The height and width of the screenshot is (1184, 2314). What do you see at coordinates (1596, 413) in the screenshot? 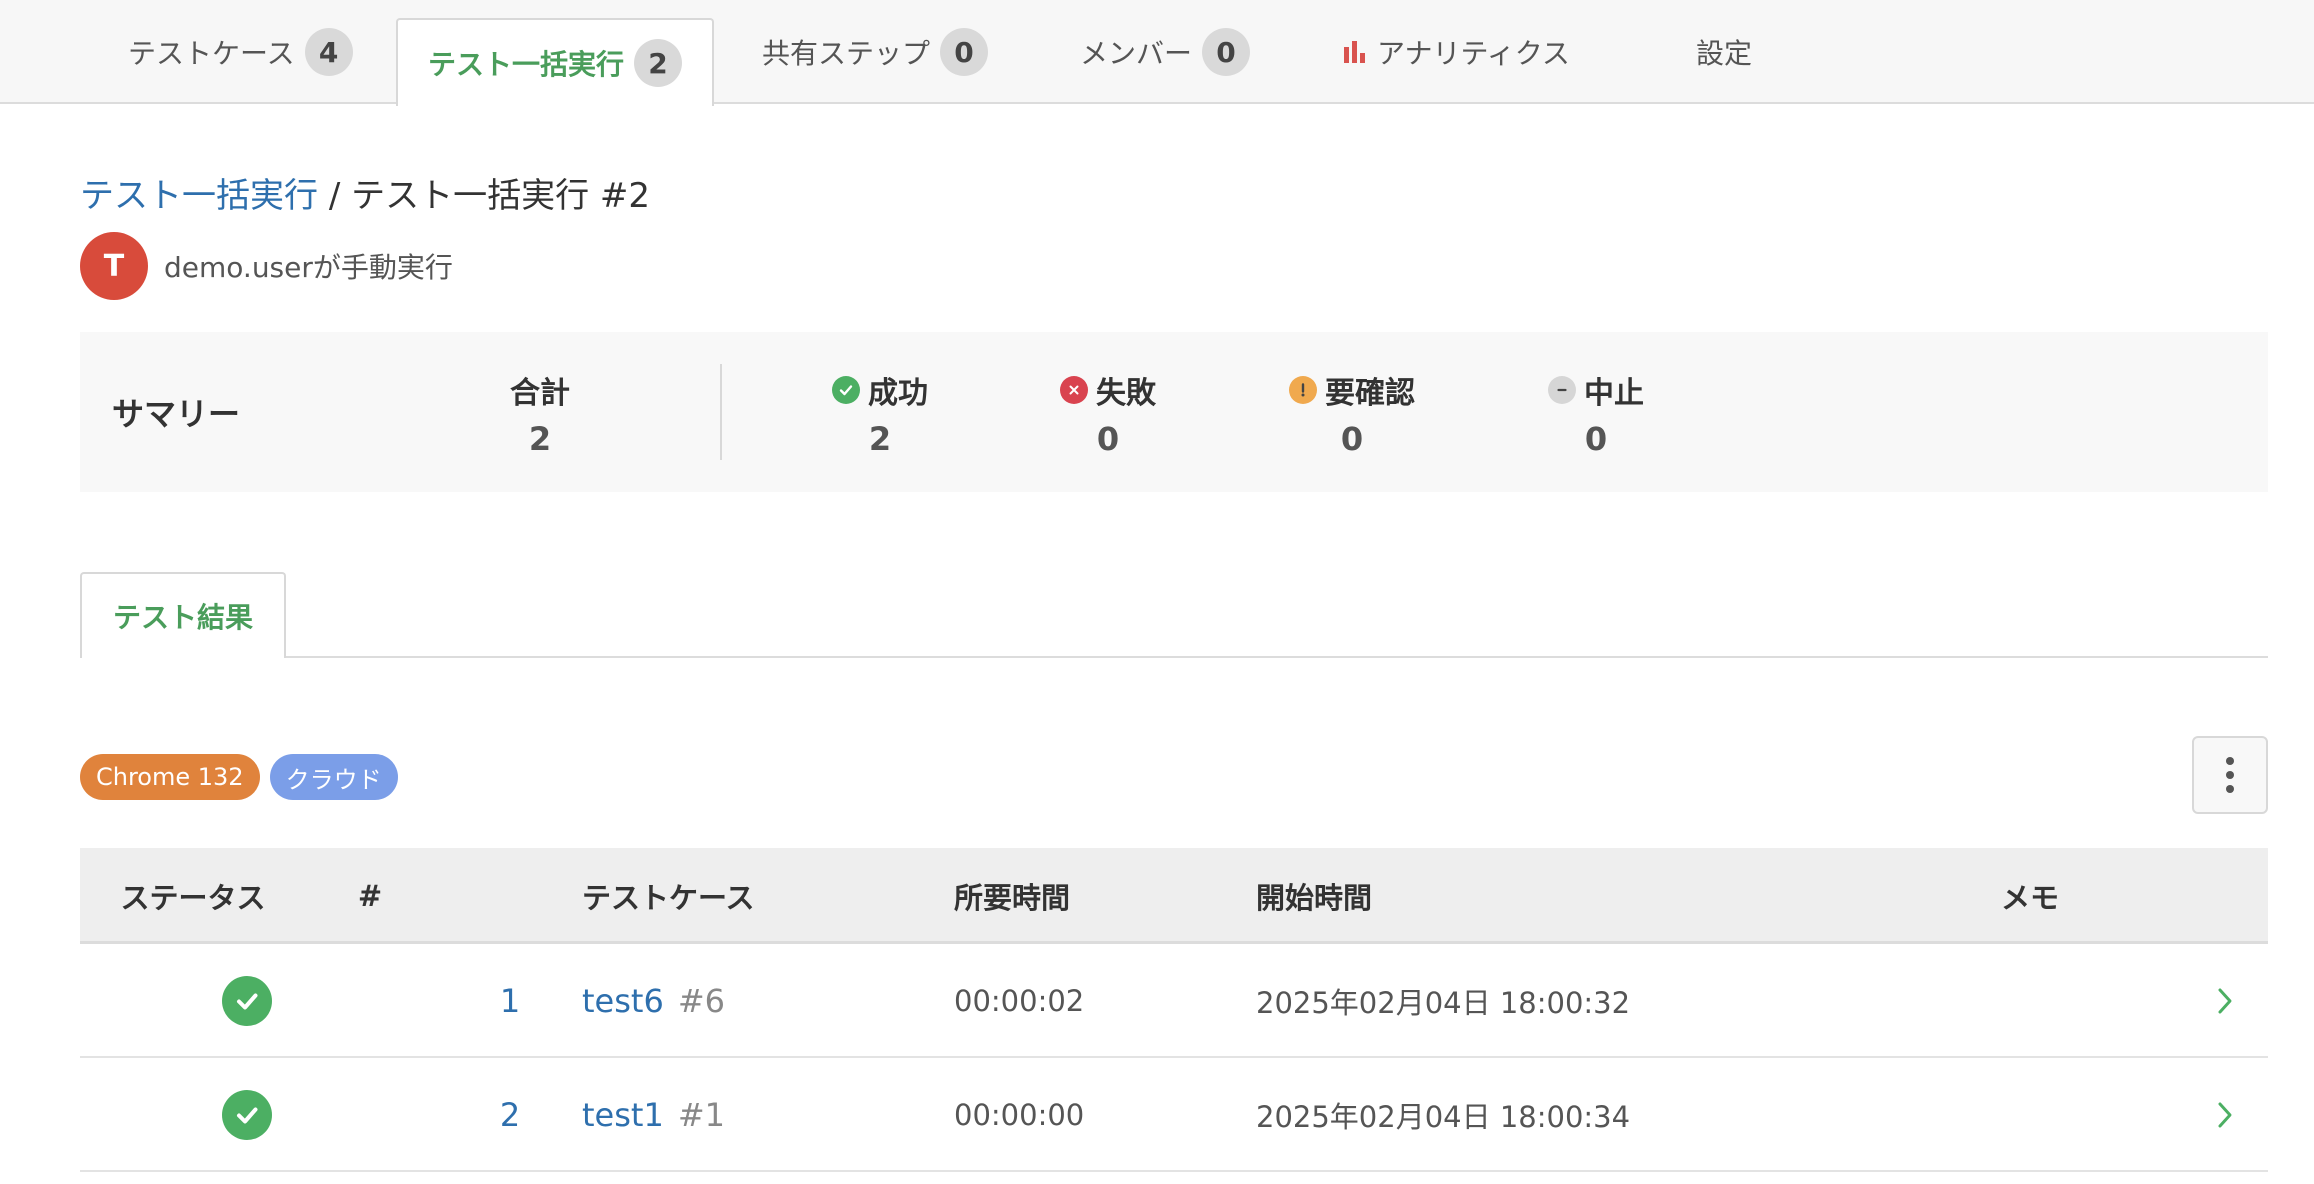
I see `summary-aborted: 中止 0` at bounding box center [1596, 413].